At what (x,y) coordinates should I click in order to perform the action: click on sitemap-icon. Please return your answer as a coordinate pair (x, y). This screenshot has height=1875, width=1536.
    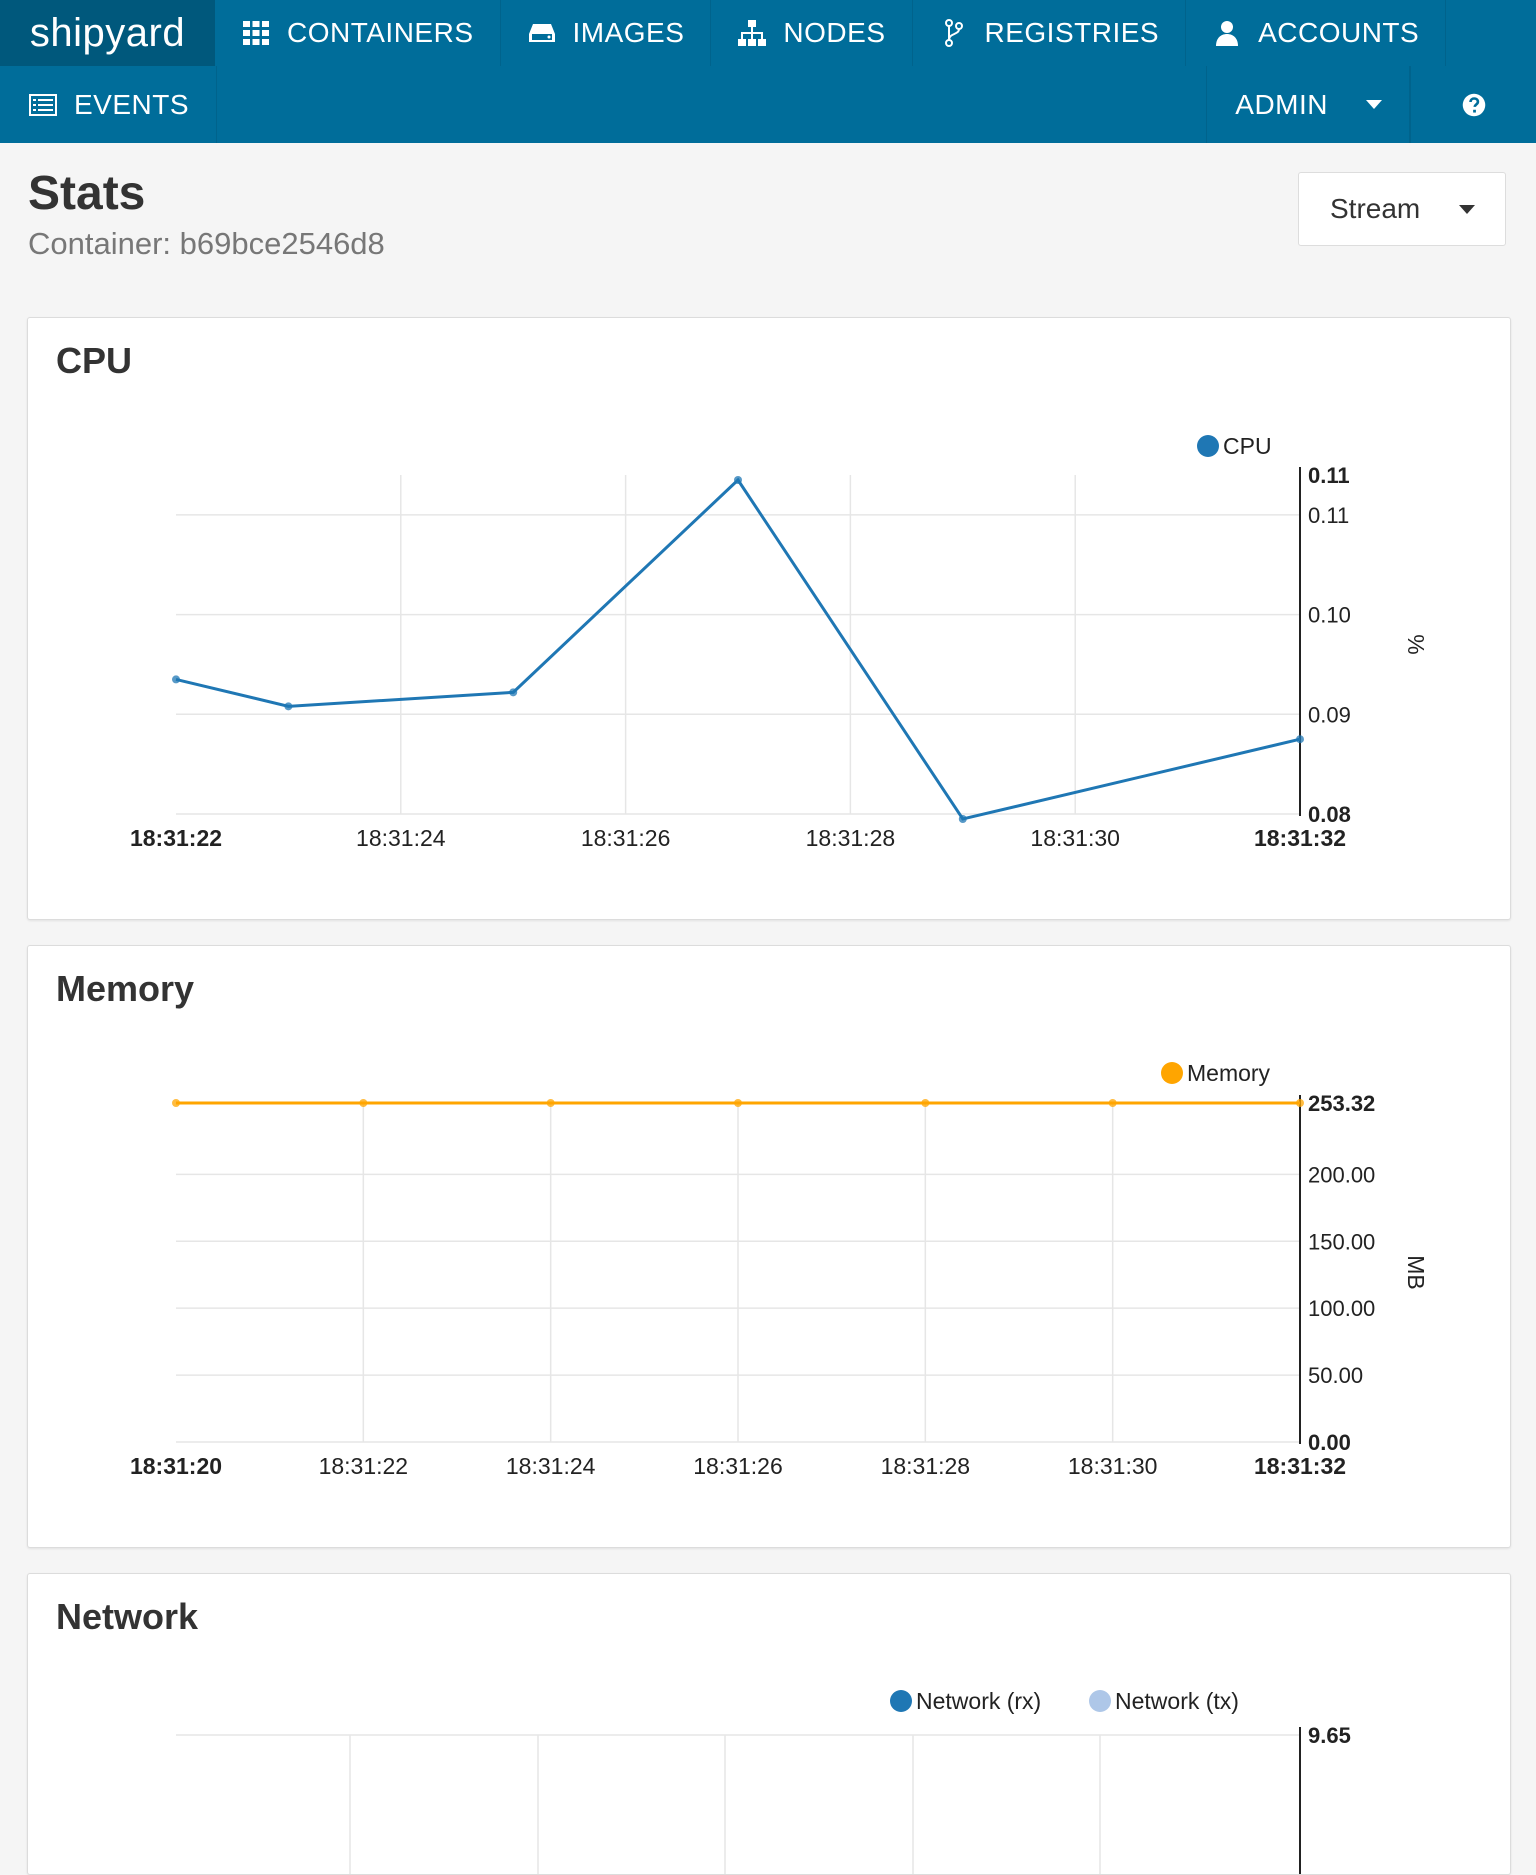
    Looking at the image, I should click on (752, 33).